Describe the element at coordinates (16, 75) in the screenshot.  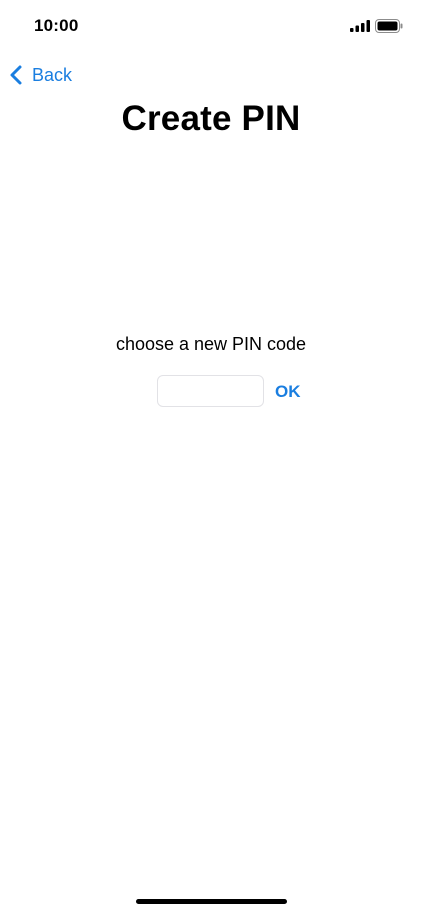
I see `chevron-left-icon` at that location.